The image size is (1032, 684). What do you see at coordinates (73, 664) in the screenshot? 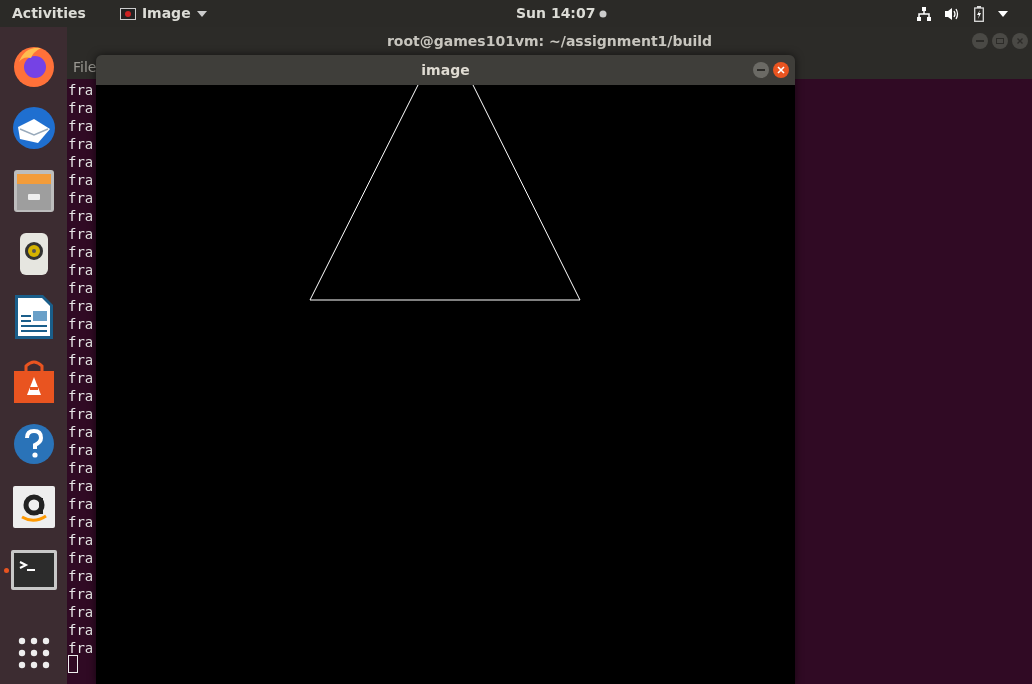
I see `cursor` at bounding box center [73, 664].